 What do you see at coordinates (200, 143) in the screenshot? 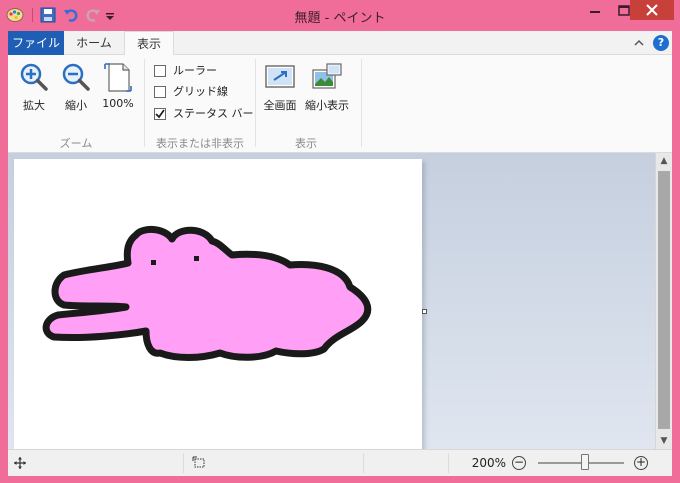
I see `show-hide-group-label: 表示または非表示` at bounding box center [200, 143].